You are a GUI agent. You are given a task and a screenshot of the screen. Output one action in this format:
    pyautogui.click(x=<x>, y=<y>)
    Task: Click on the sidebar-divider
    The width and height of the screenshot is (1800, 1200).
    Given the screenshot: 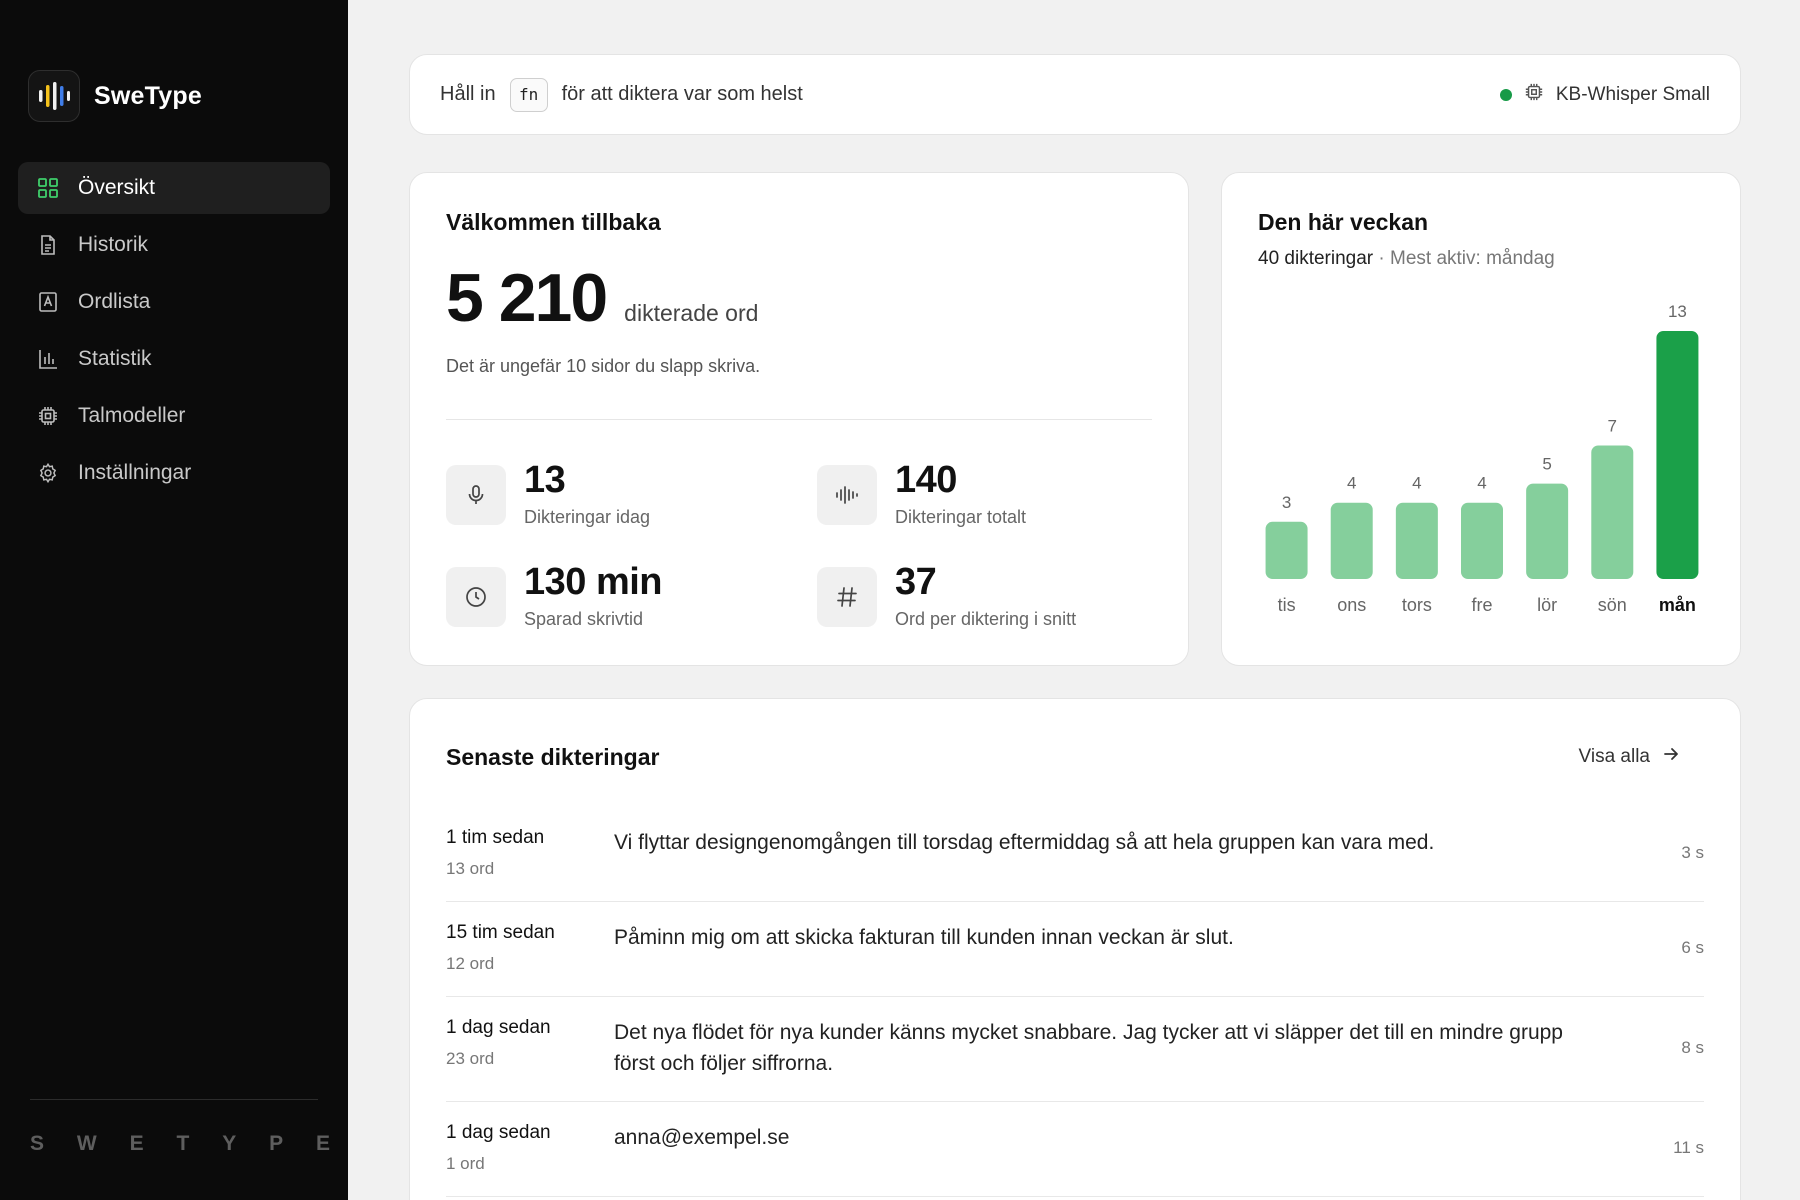 What is the action you would take?
    pyautogui.click(x=174, y=1099)
    